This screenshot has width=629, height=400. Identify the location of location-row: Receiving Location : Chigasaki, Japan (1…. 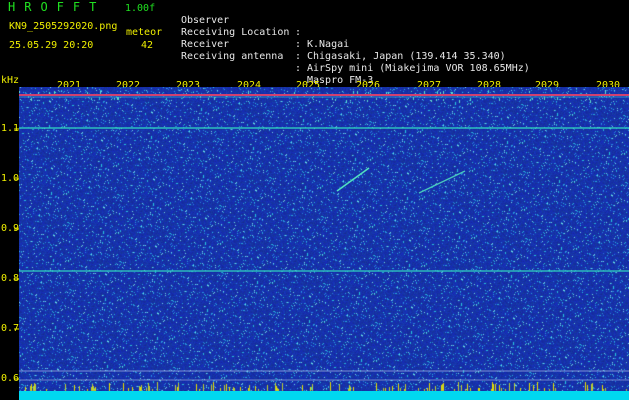
(314, 38).